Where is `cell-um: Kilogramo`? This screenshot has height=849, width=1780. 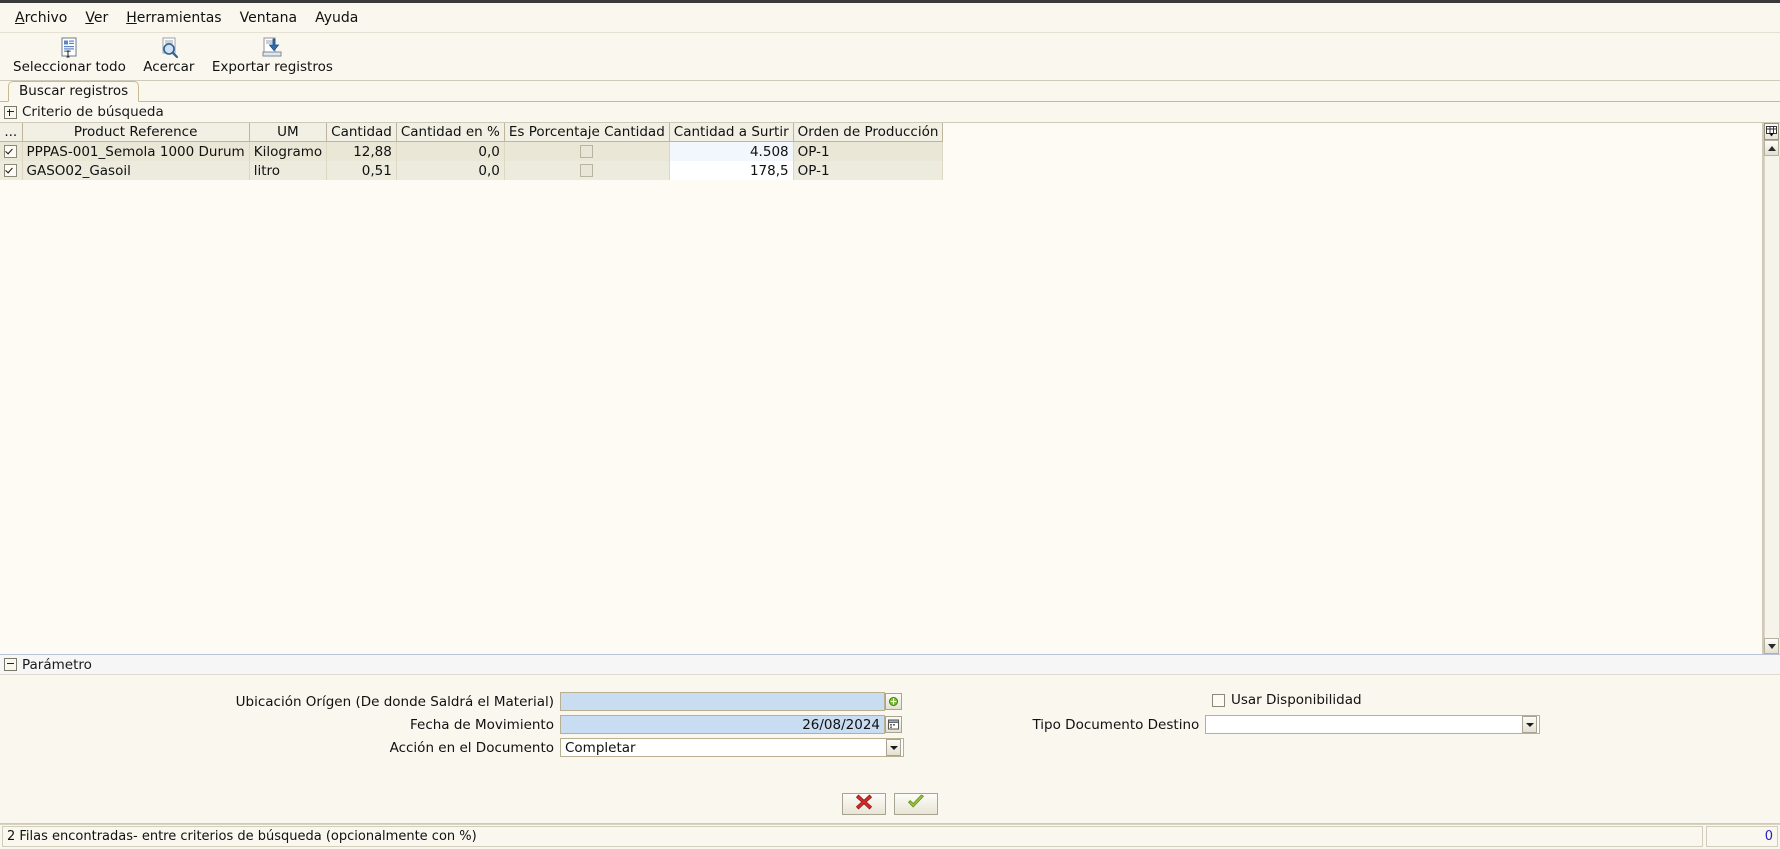
cell-um: Kilogramo is located at coordinates (288, 151).